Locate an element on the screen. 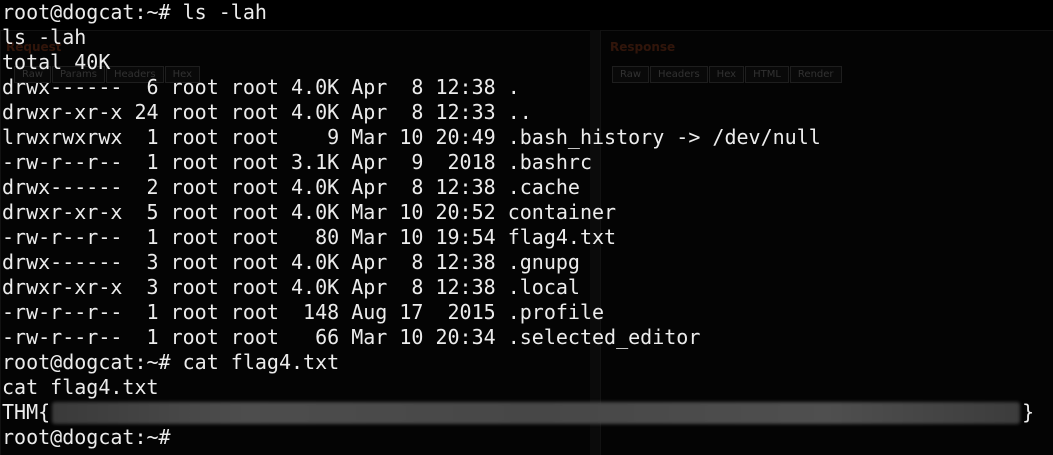 This screenshot has width=1053, height=455. command-echo: cat flag4.txt is located at coordinates (80, 387).